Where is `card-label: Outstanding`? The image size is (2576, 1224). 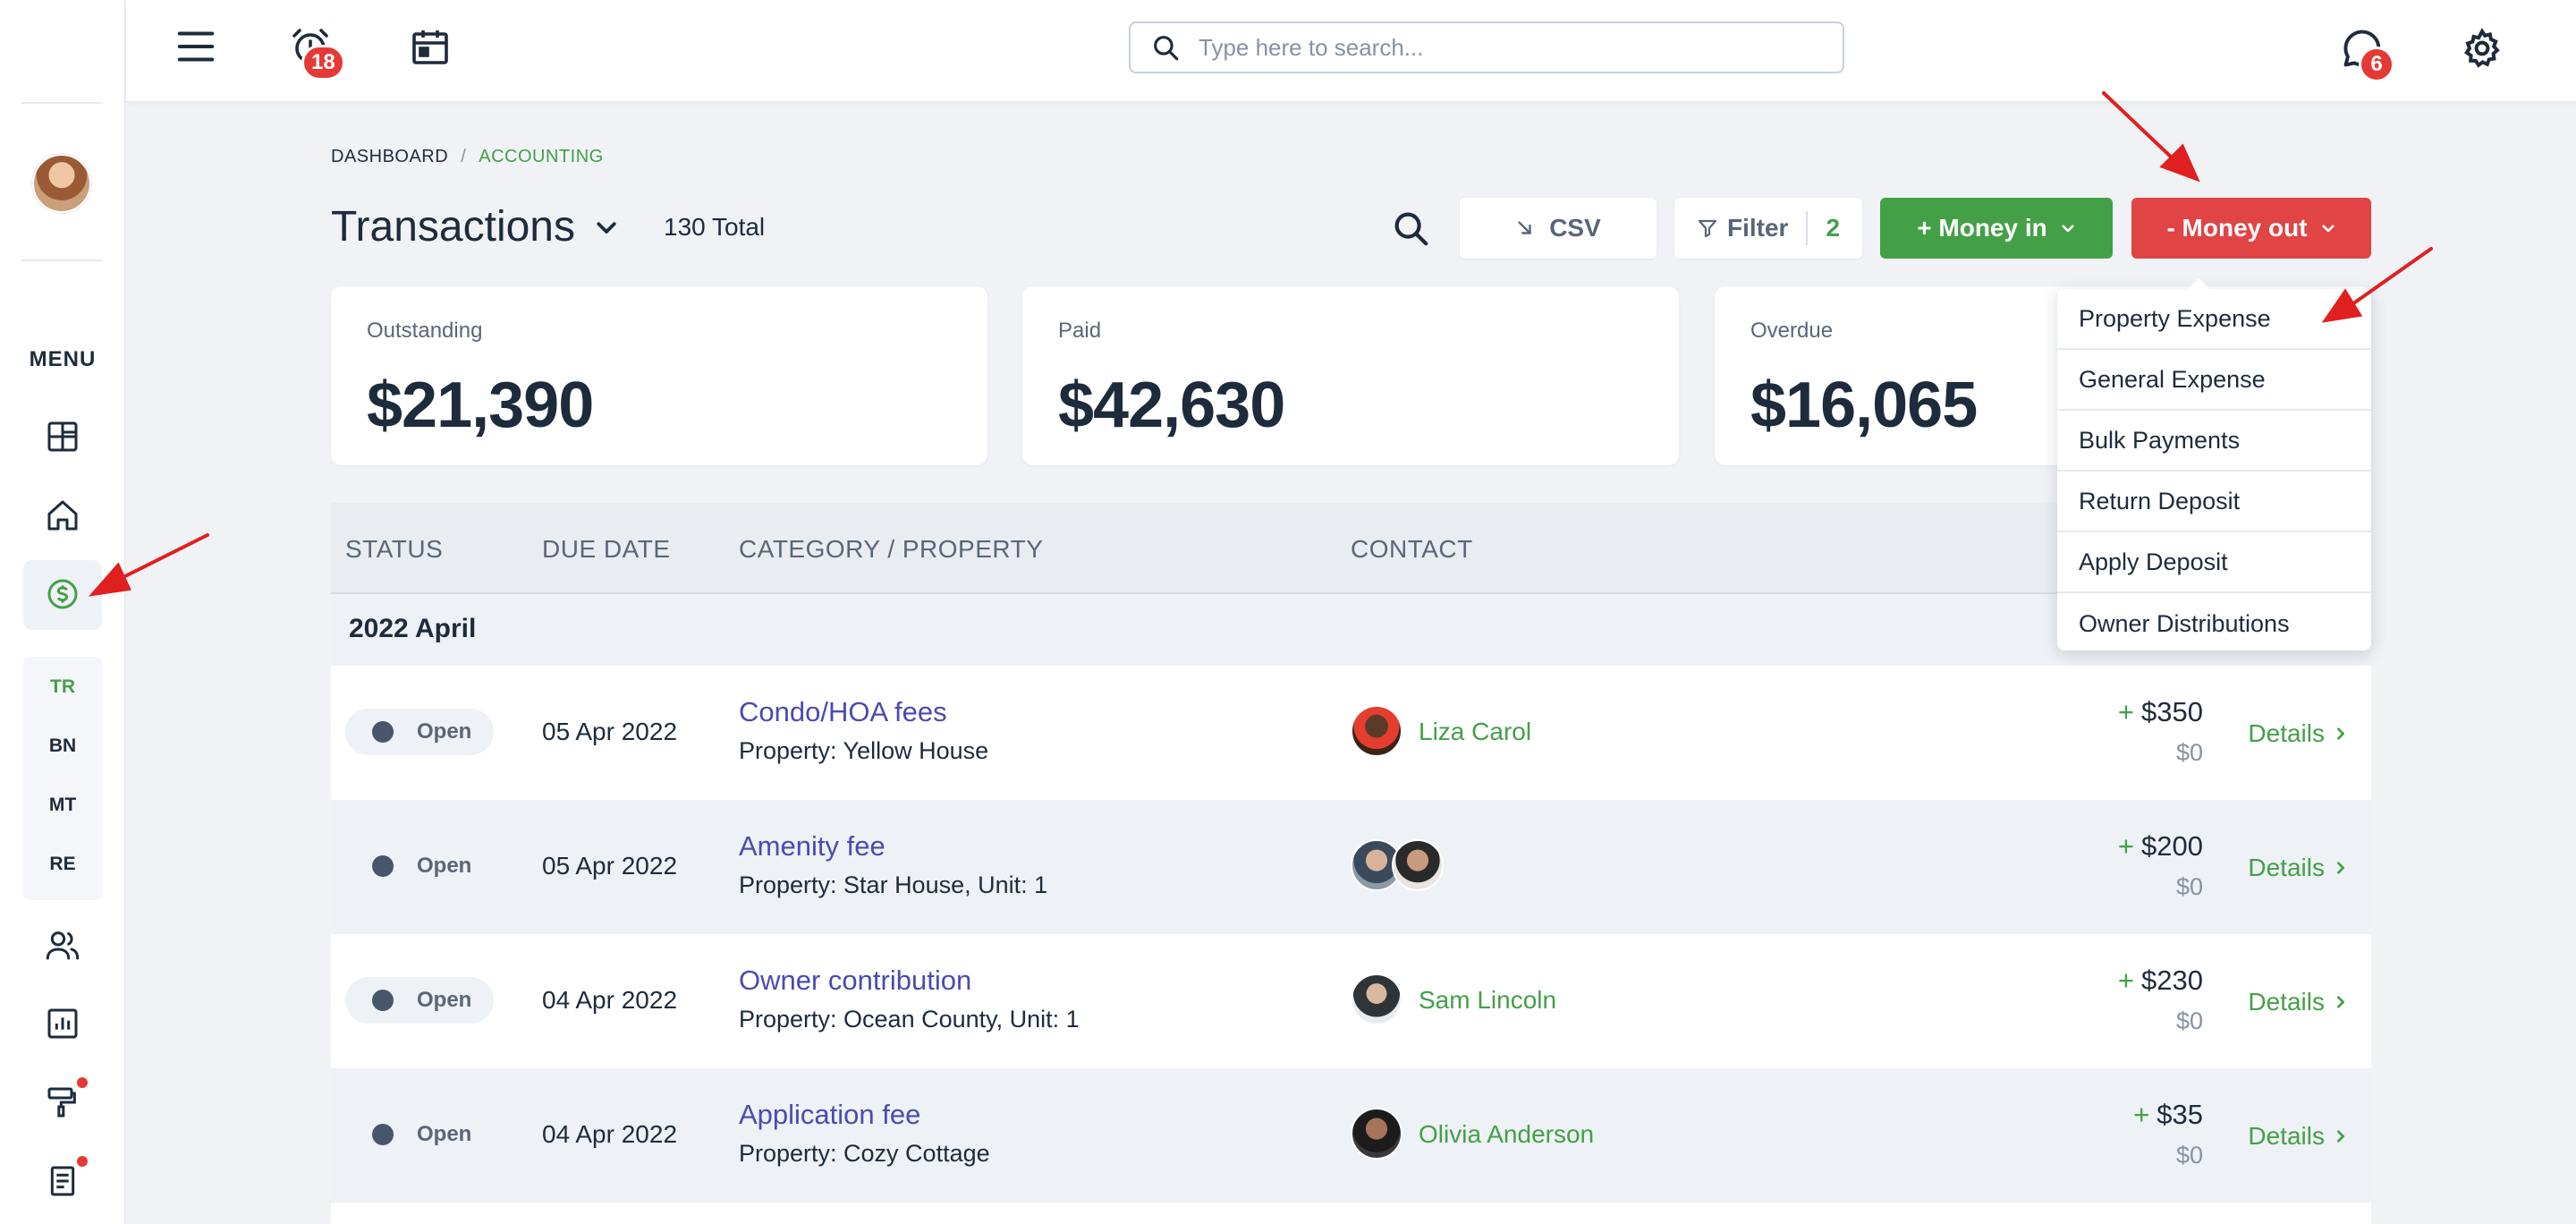 card-label: Outstanding is located at coordinates (425, 331).